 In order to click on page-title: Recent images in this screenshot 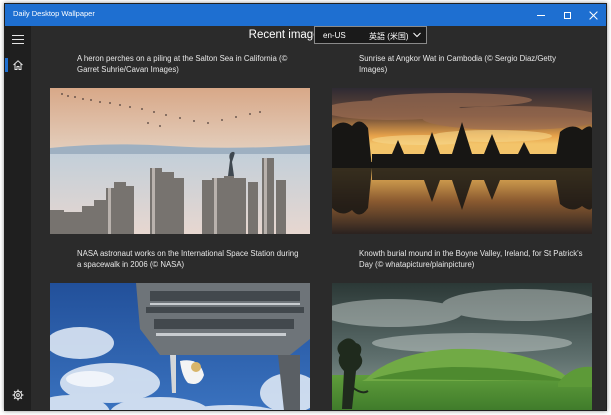, I will do `click(287, 35)`.